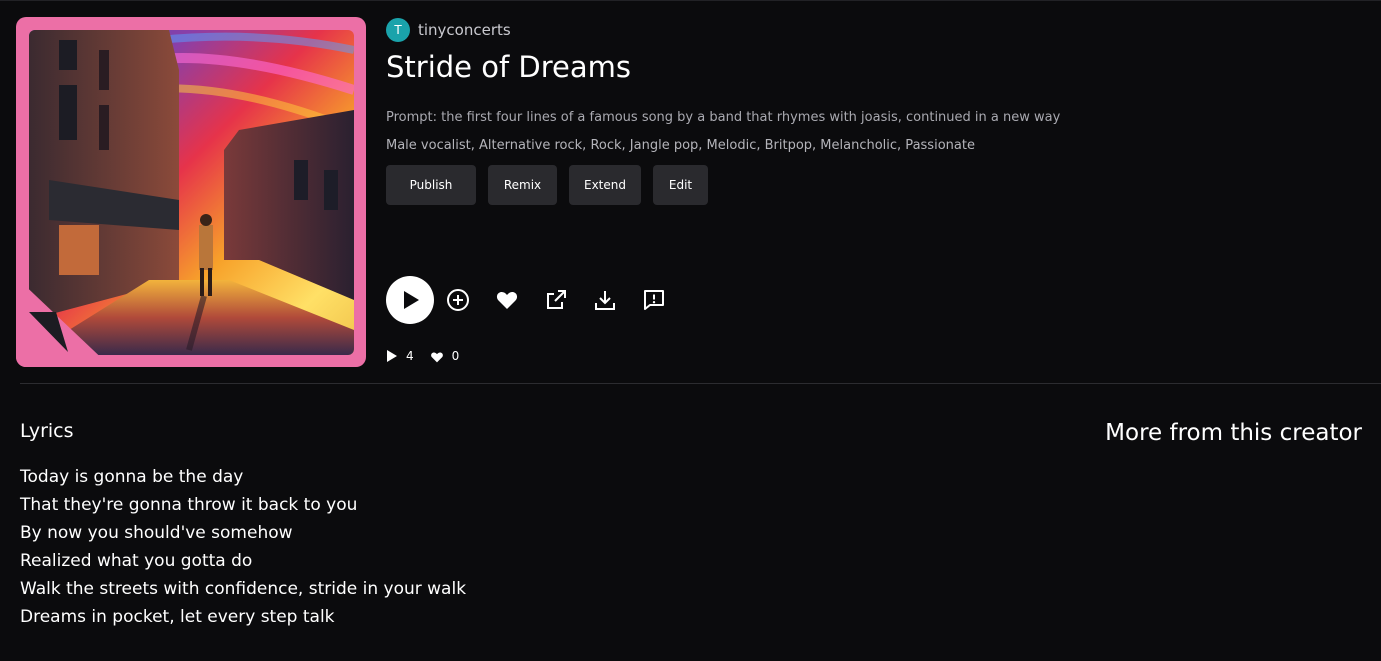 The height and width of the screenshot is (661, 1381). I want to click on download-button, so click(605, 300).